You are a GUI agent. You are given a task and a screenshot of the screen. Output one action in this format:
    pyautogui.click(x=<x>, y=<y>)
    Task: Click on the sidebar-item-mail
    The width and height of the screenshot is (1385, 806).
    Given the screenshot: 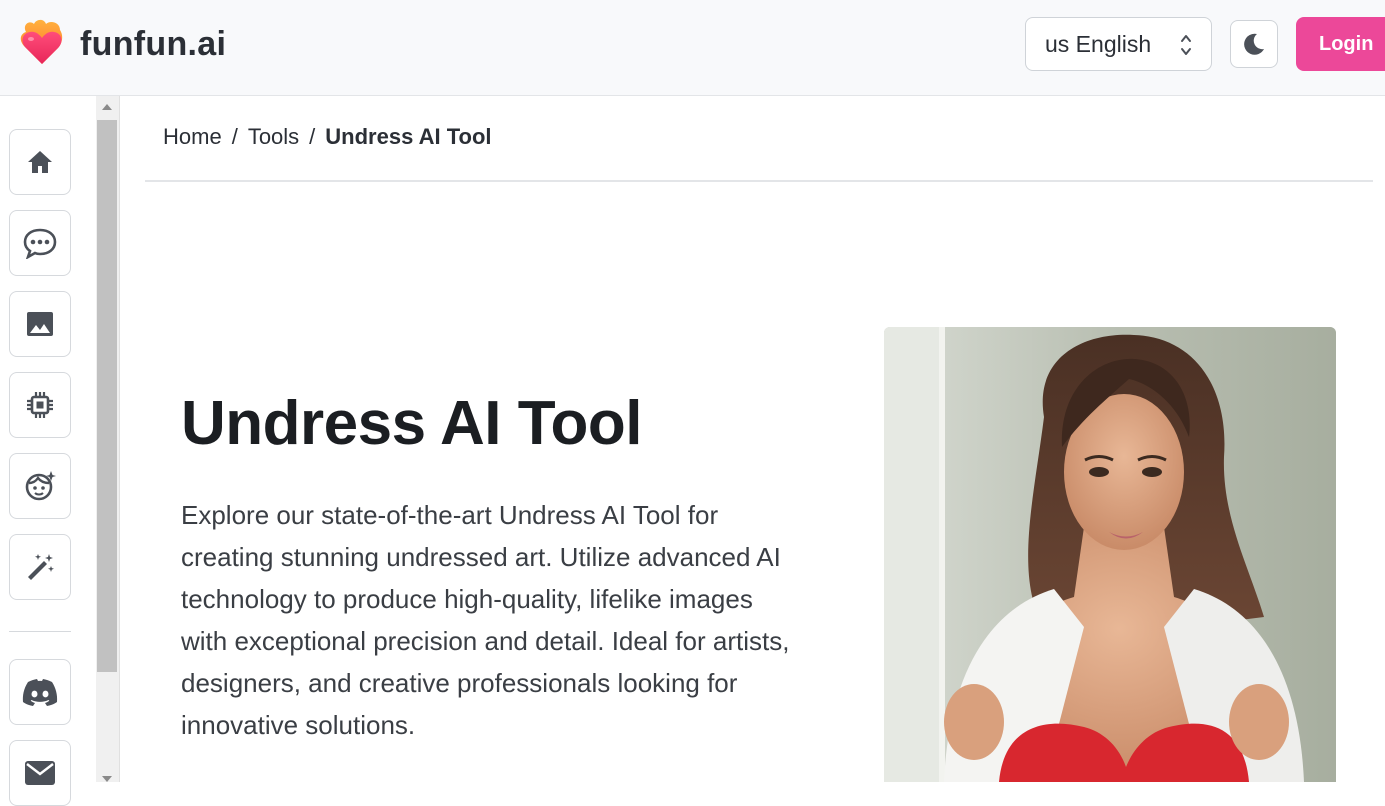 What is the action you would take?
    pyautogui.click(x=40, y=773)
    